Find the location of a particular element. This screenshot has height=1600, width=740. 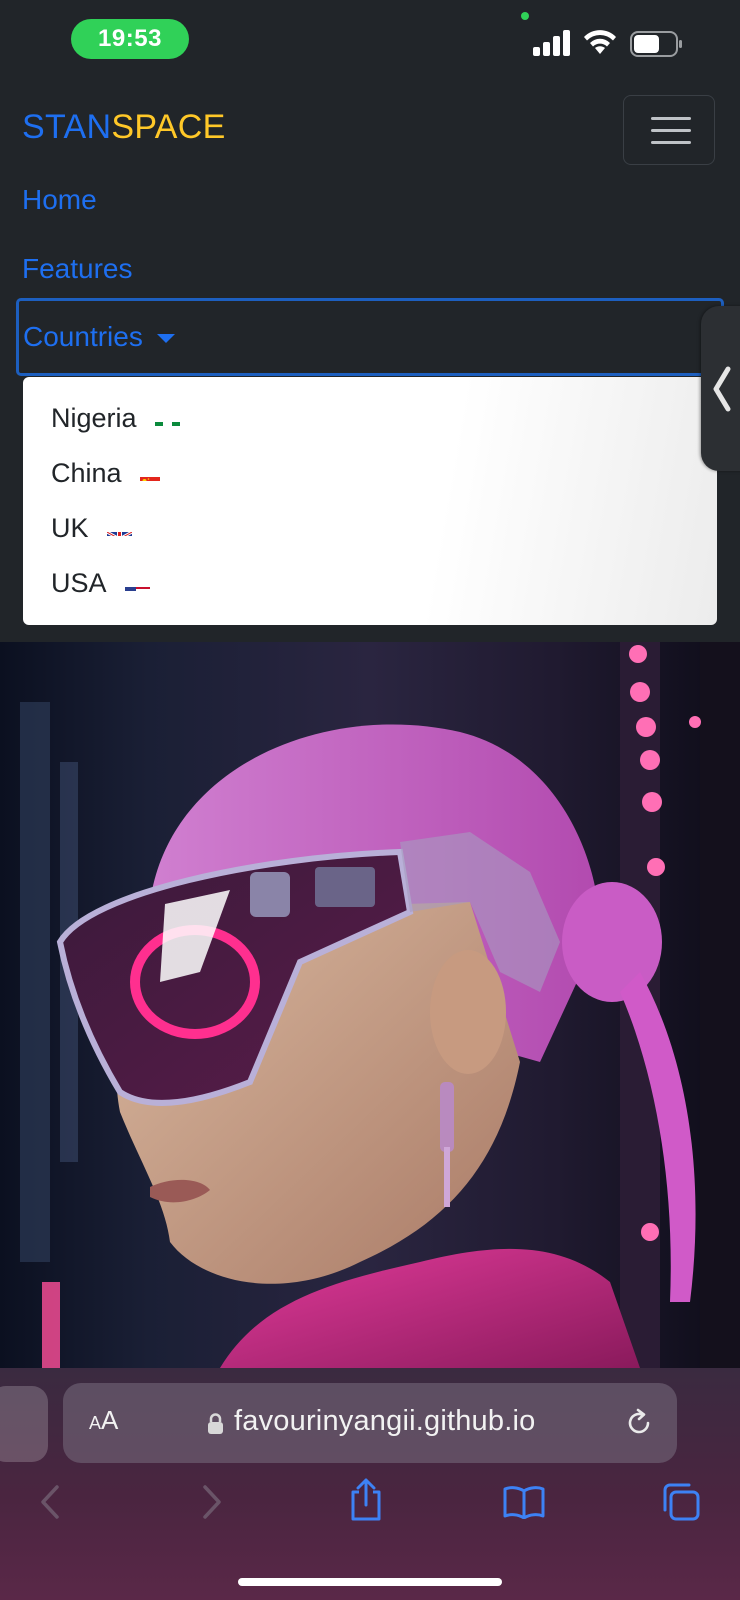

wifi-icon is located at coordinates (600, 42).